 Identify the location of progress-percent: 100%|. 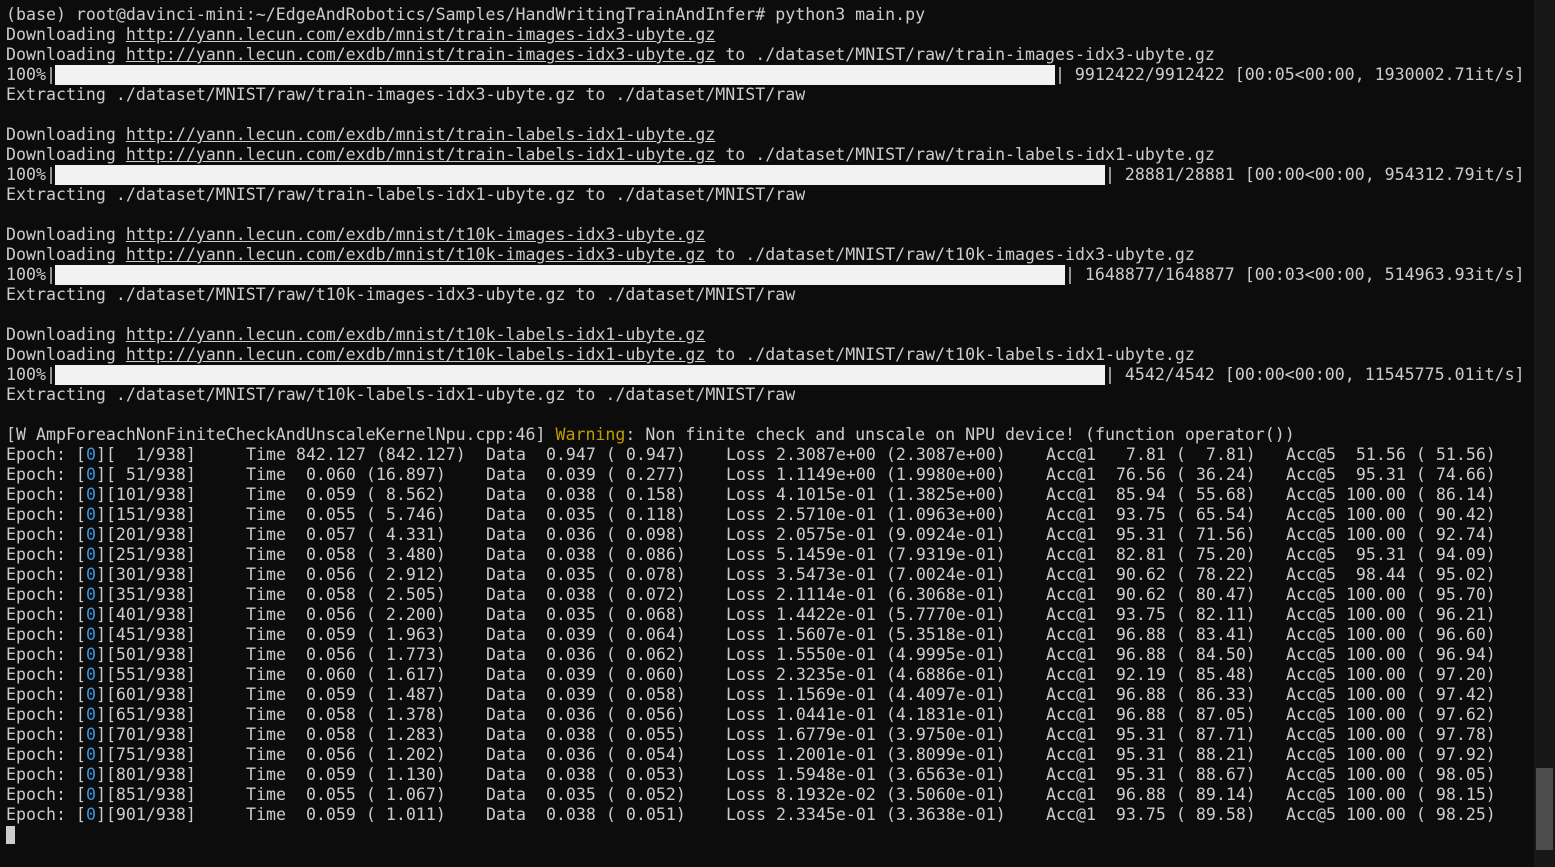
(31, 374).